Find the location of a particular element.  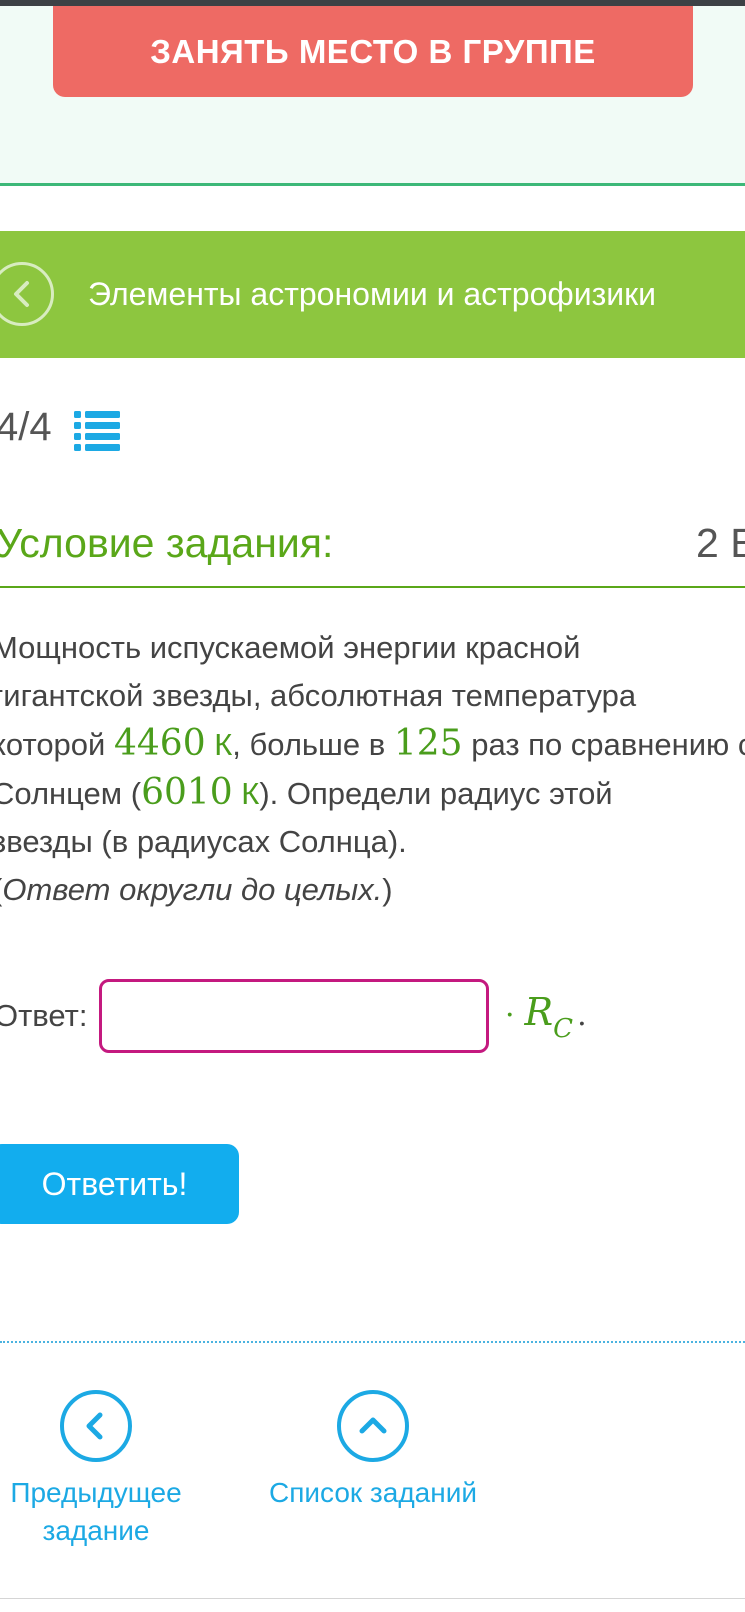

answer-input is located at coordinates (294, 1016).